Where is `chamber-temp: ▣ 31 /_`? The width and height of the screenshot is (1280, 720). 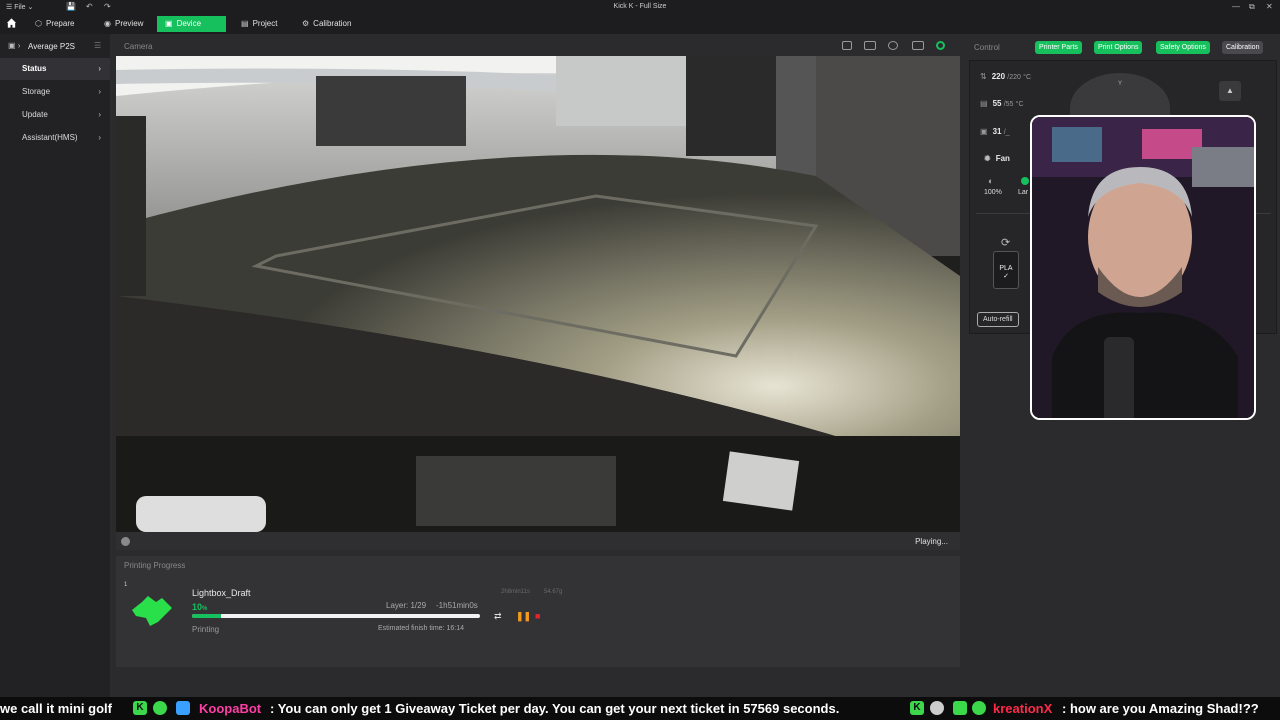
chamber-temp: ▣ 31 /_ is located at coordinates (995, 131).